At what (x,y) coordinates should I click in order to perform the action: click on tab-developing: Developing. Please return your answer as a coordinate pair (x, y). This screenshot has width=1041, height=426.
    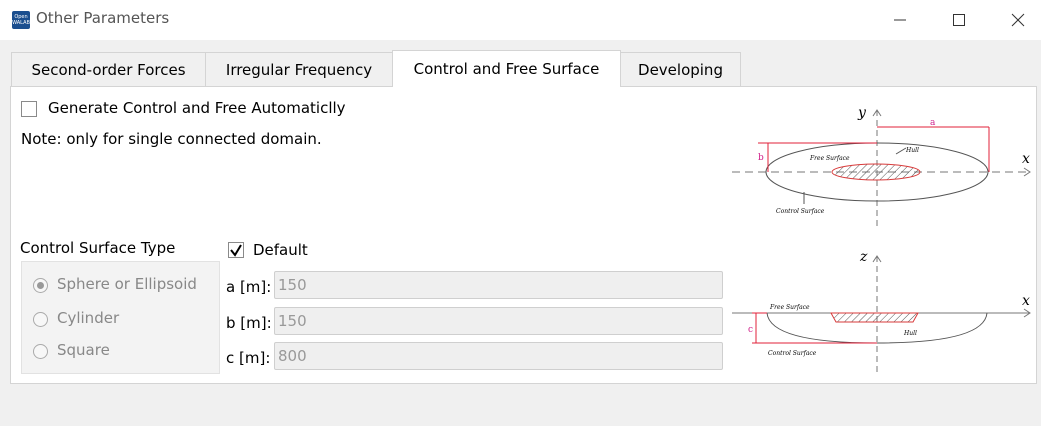
    Looking at the image, I should click on (680, 69).